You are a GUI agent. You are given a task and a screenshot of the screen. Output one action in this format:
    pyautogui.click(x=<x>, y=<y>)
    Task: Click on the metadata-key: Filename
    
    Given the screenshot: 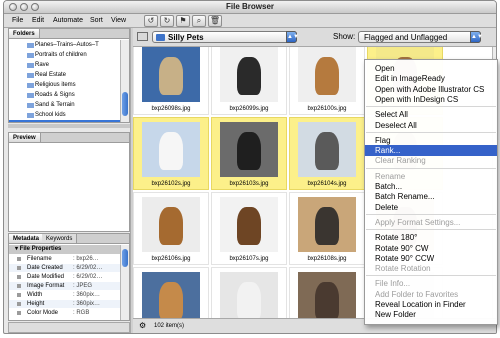 What is the action you would take?
    pyautogui.click(x=39, y=259)
    